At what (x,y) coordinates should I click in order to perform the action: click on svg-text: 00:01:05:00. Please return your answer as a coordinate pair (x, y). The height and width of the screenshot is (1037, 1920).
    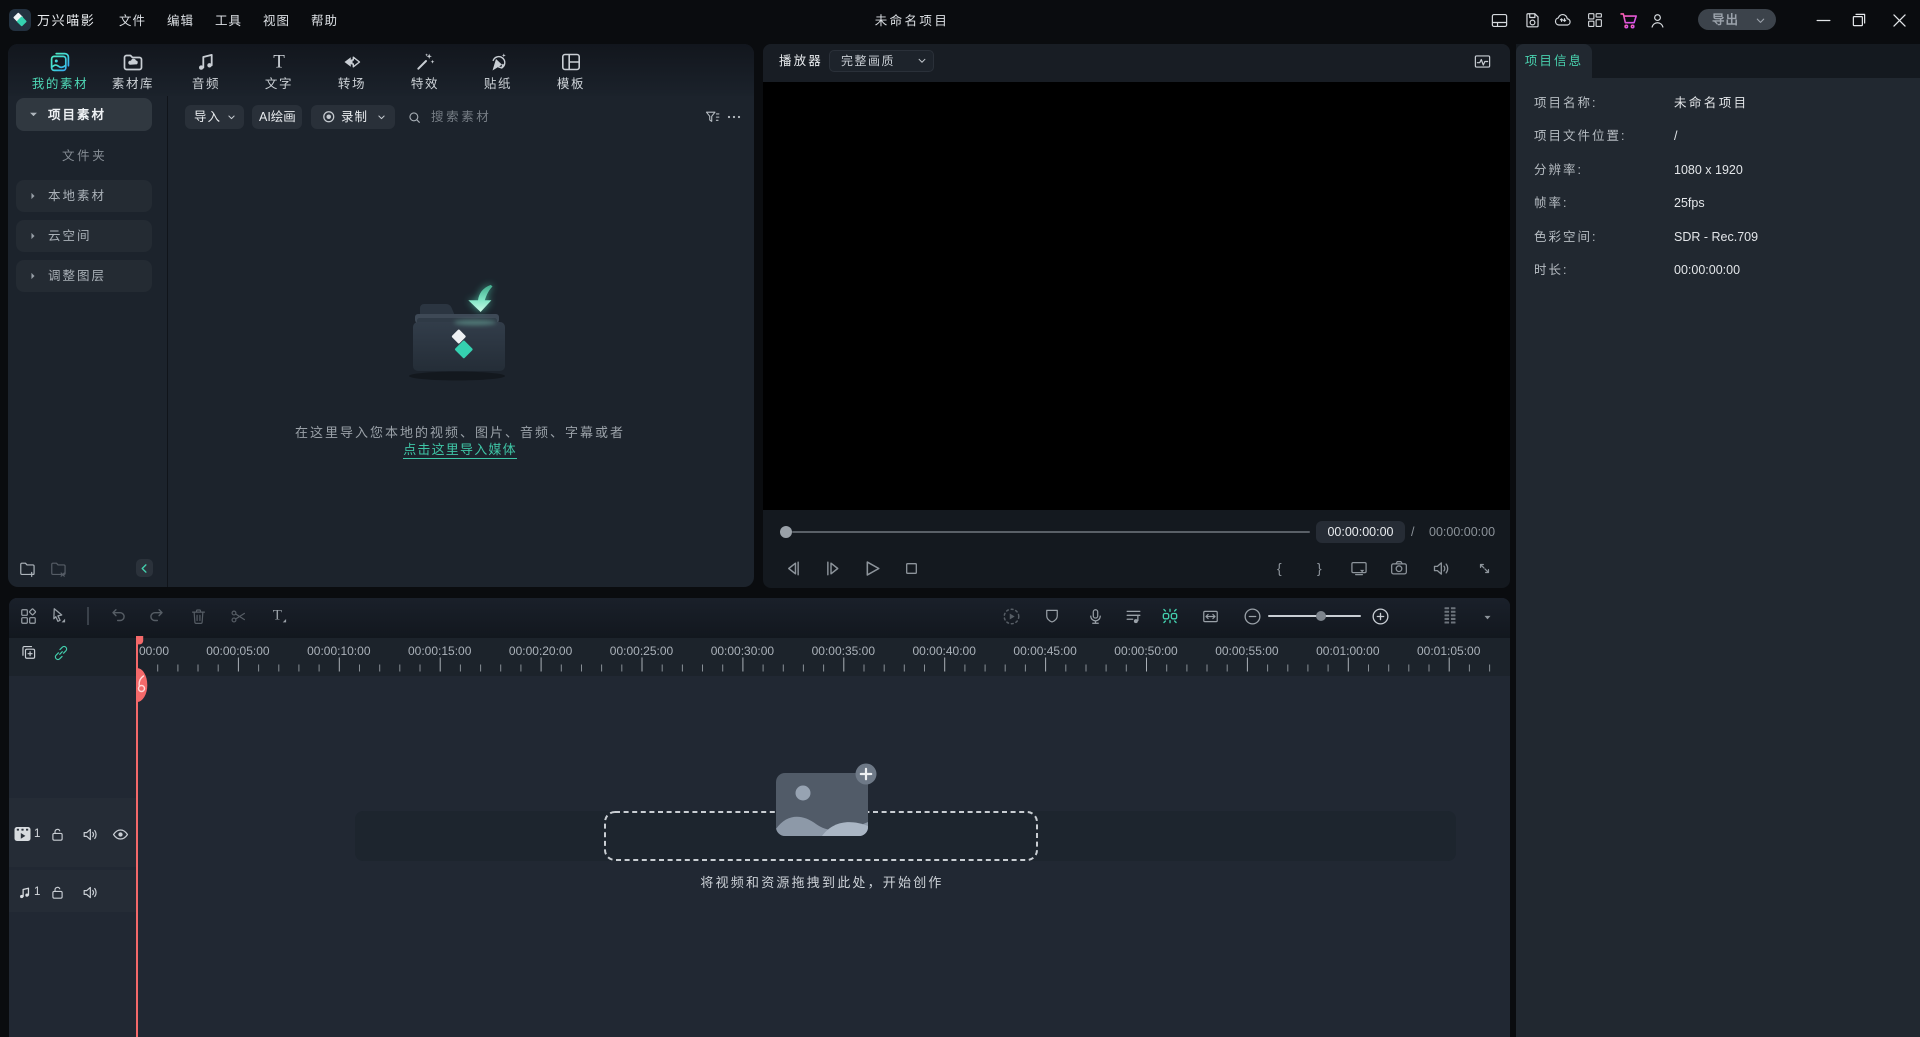
    Looking at the image, I should click on (1449, 651).